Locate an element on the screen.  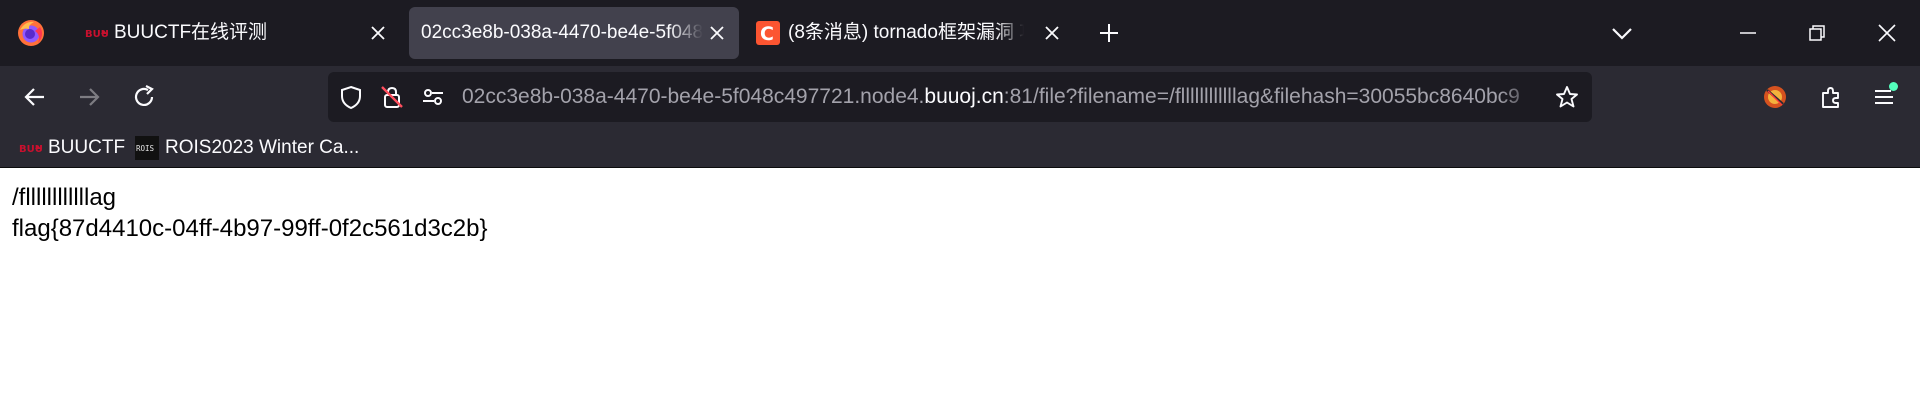
csdn-c-favicon-icon: C is located at coordinates (768, 33).